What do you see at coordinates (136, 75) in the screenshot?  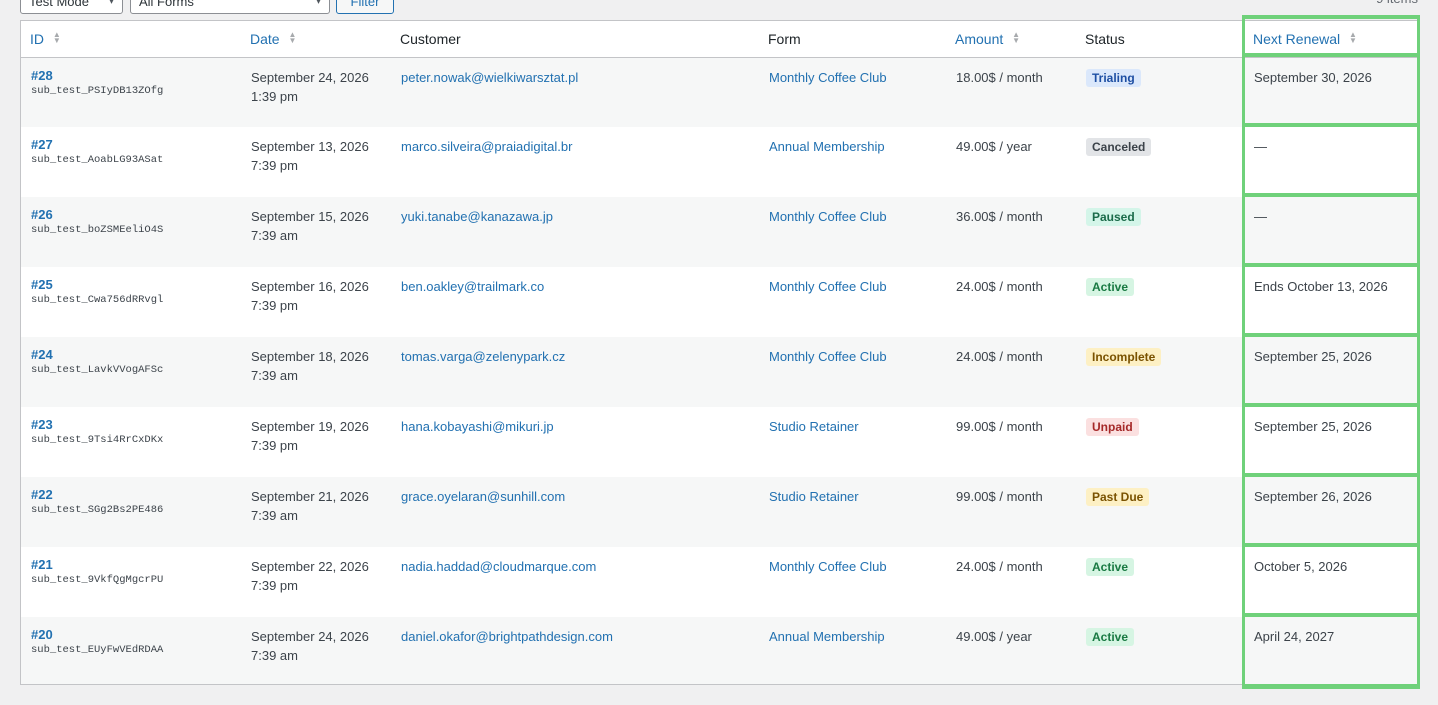 I see `subscription-id-link: #28` at bounding box center [136, 75].